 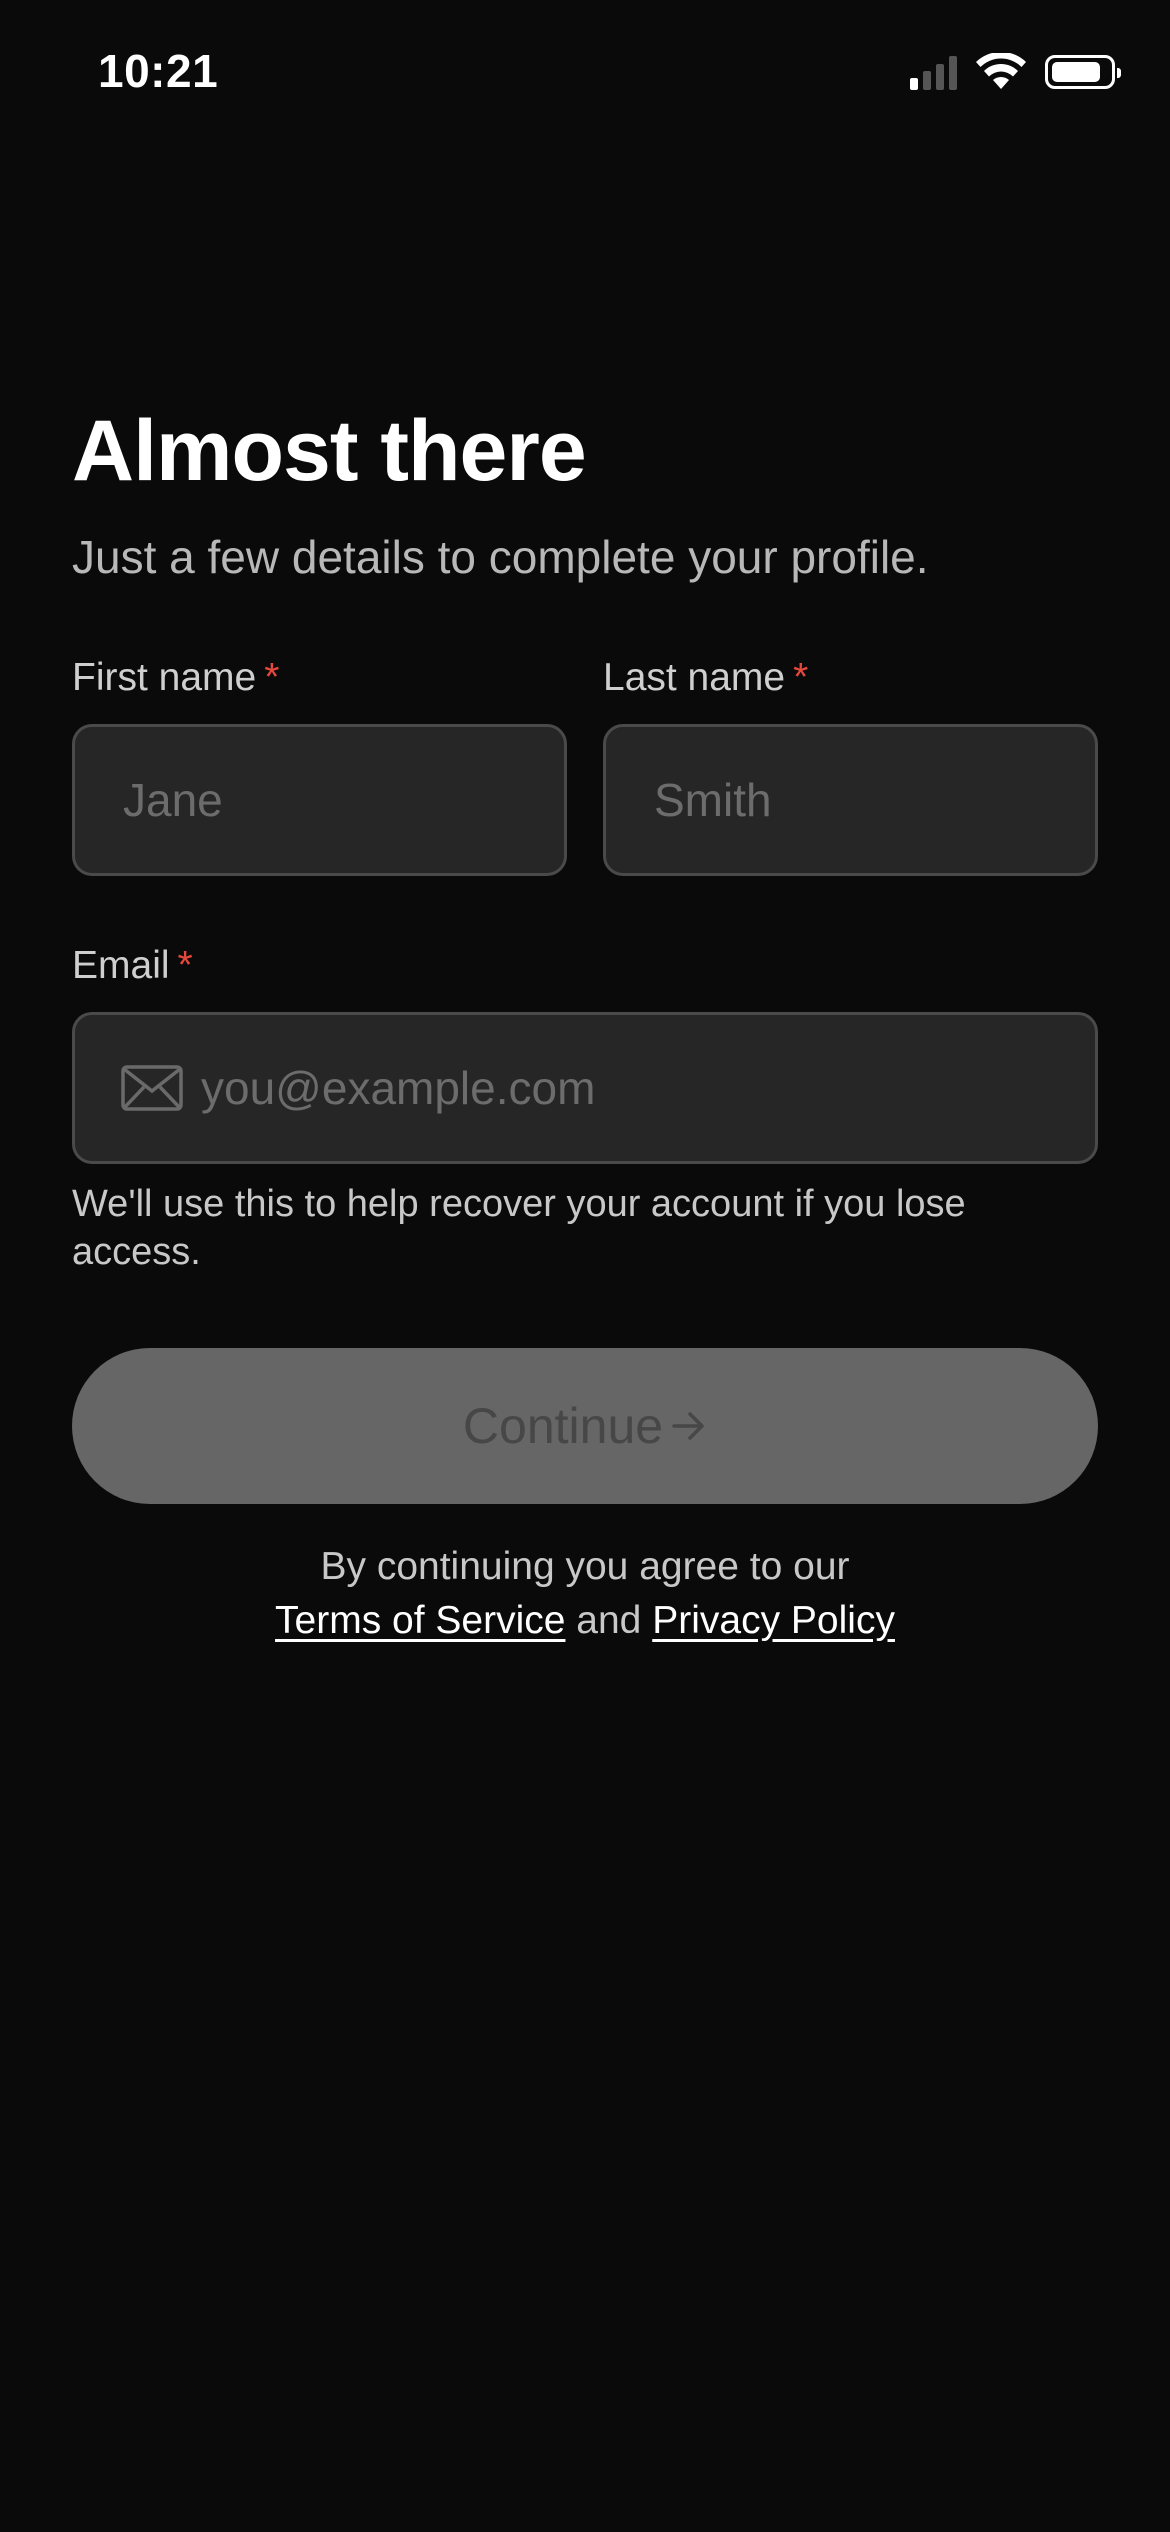 I want to click on email-label: Email *, so click(x=132, y=966).